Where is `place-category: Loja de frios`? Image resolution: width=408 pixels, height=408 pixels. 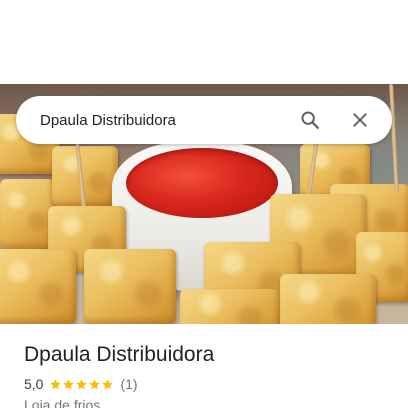 place-category: Loja de frios is located at coordinates (62, 402).